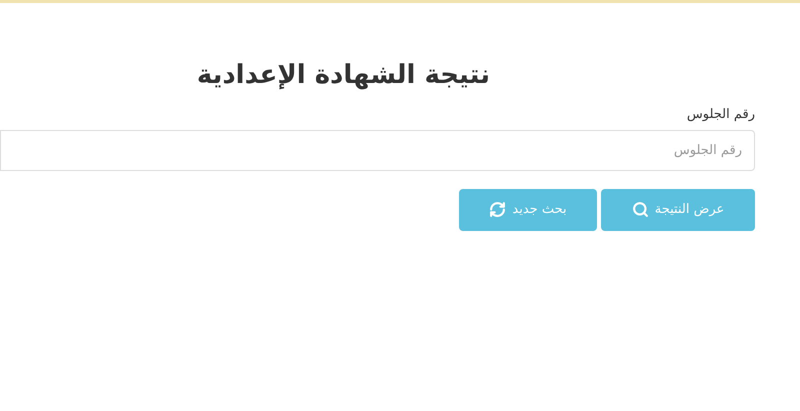 This screenshot has height=411, width=800. Describe the element at coordinates (528, 209) in the screenshot. I see `new-search-button: بحث جديد` at that location.